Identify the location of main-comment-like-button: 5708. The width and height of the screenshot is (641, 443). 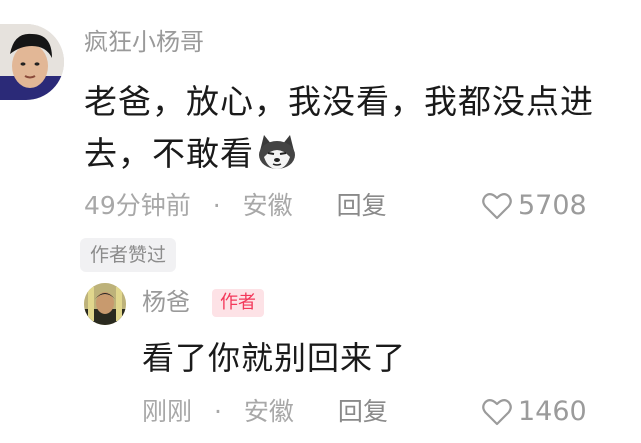
(534, 206).